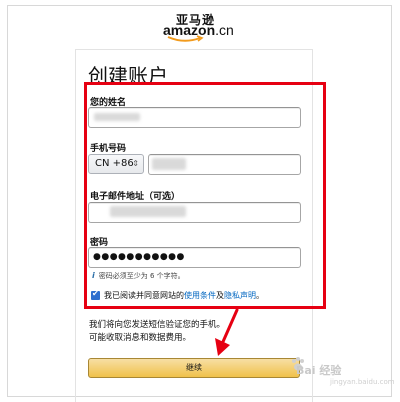 This screenshot has width=400, height=402. I want to click on amazon-smile-icon, so click(185, 38).